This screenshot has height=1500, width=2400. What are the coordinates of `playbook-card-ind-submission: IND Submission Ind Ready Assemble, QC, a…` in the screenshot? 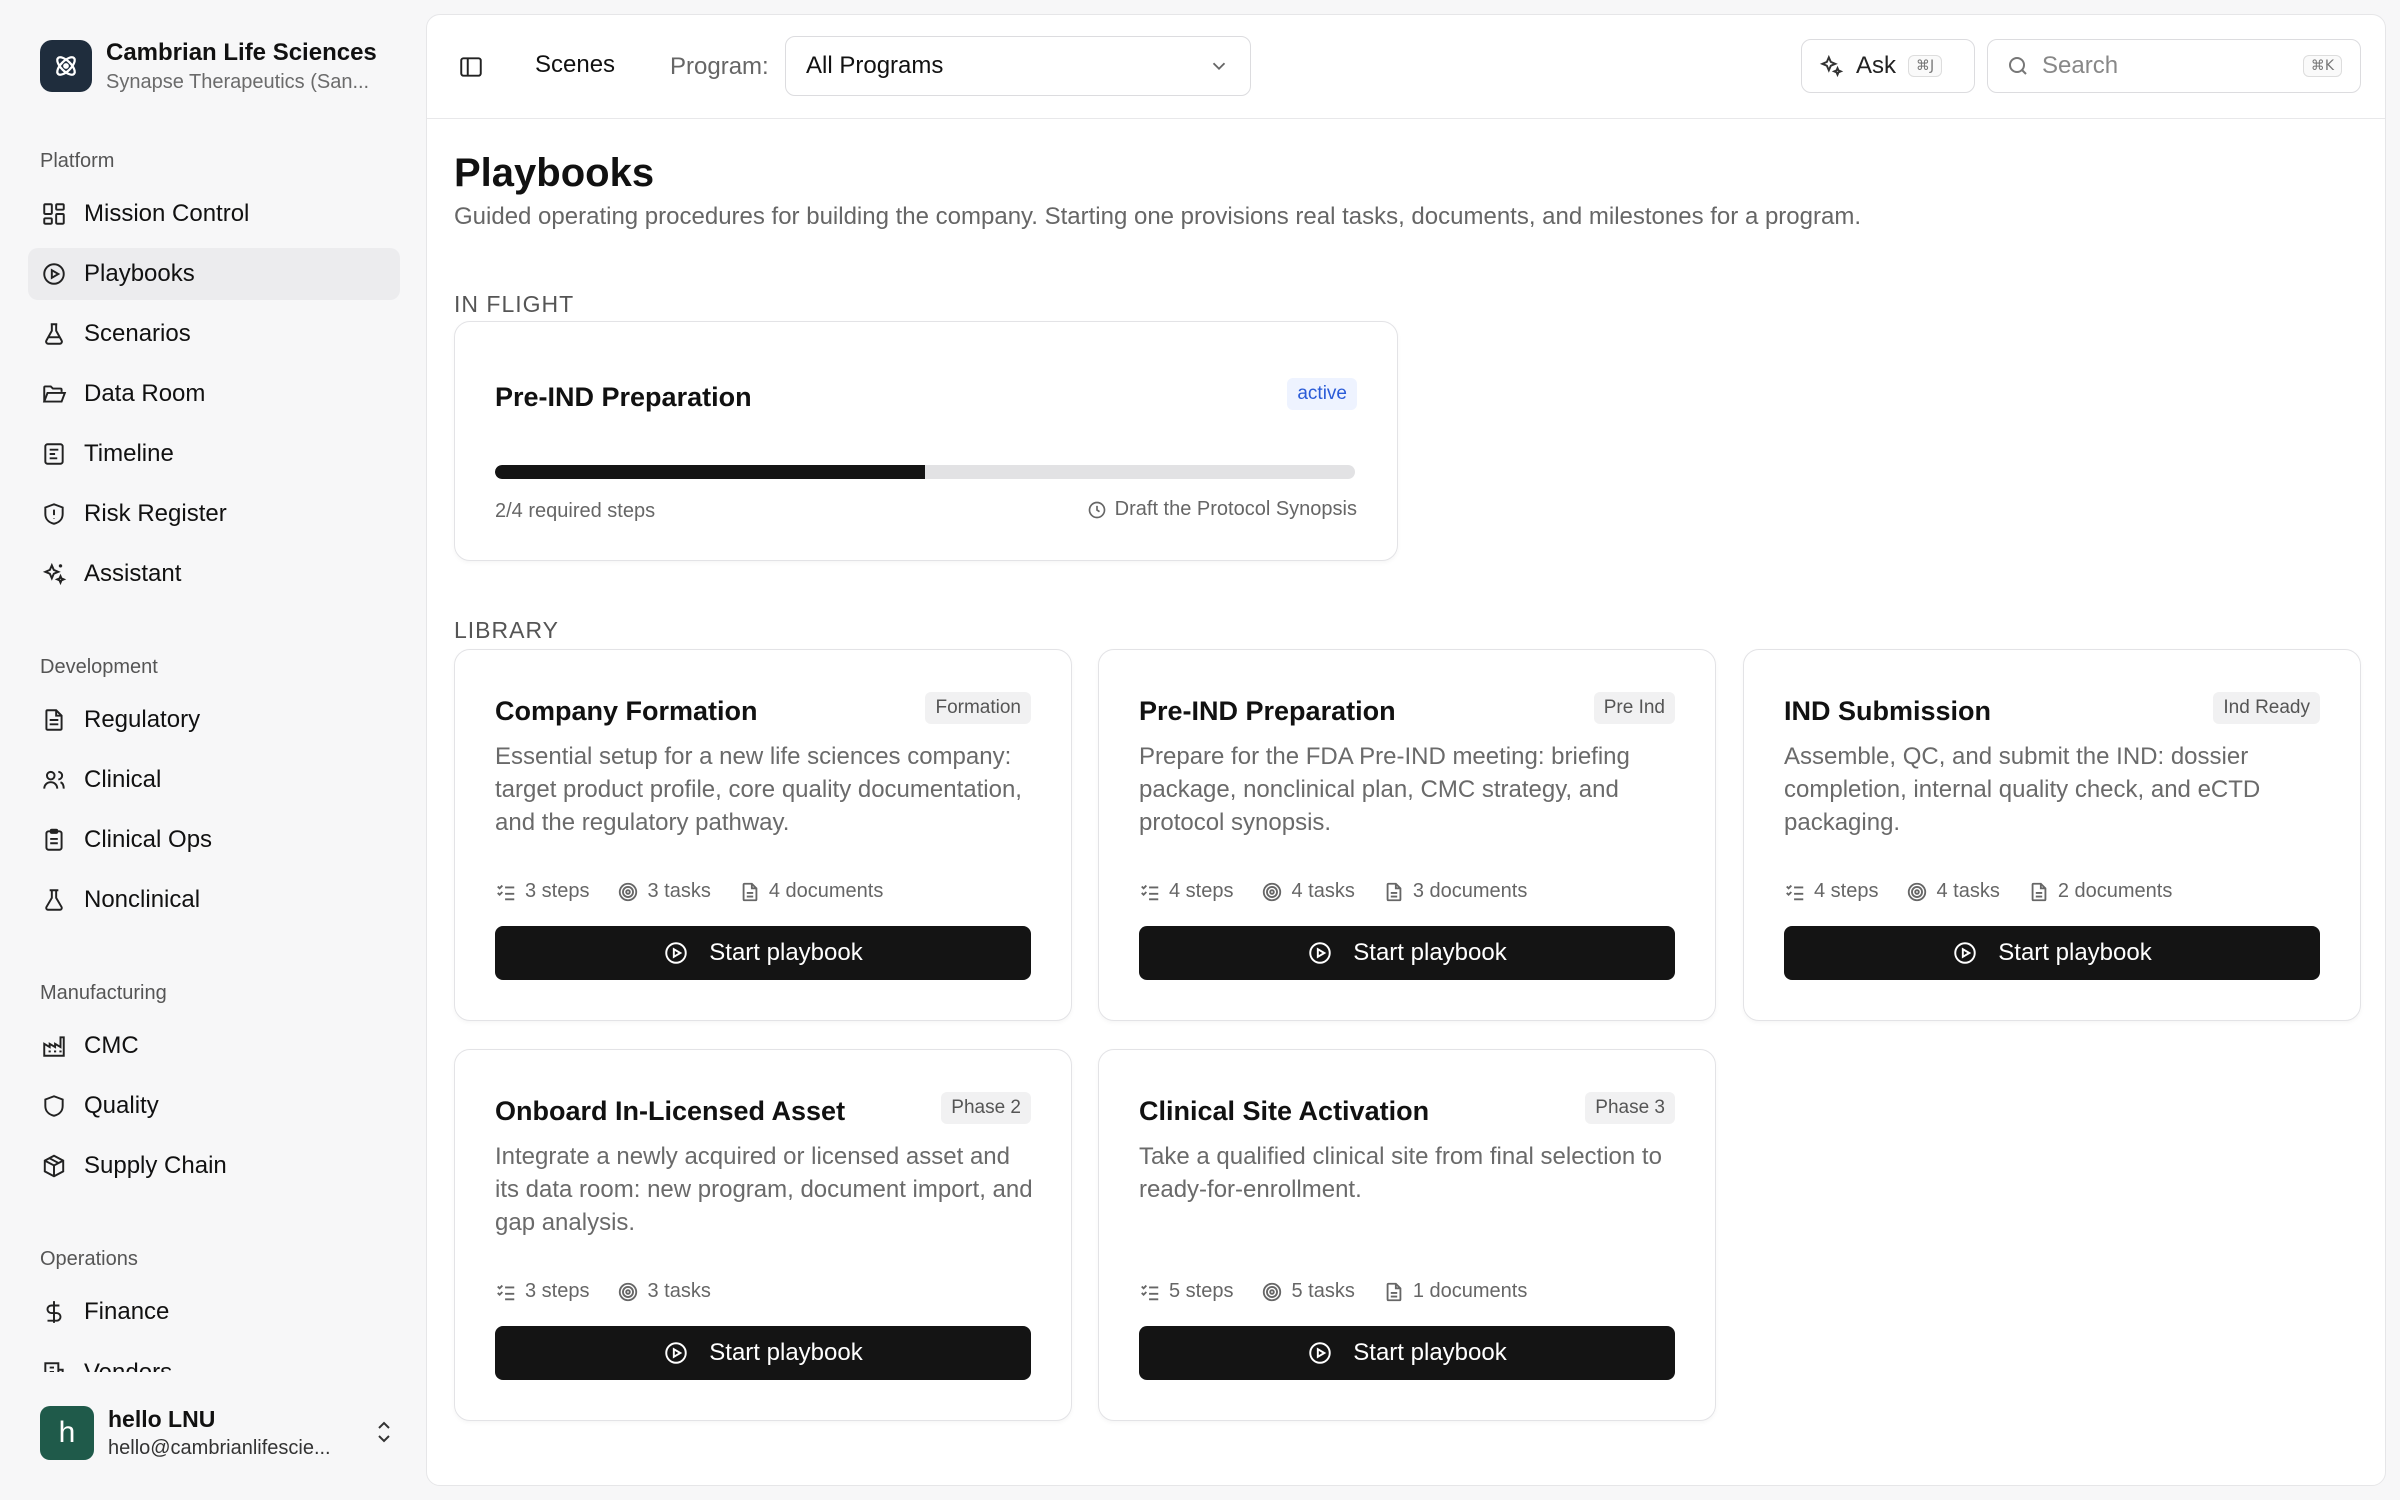 It's located at (2052, 835).